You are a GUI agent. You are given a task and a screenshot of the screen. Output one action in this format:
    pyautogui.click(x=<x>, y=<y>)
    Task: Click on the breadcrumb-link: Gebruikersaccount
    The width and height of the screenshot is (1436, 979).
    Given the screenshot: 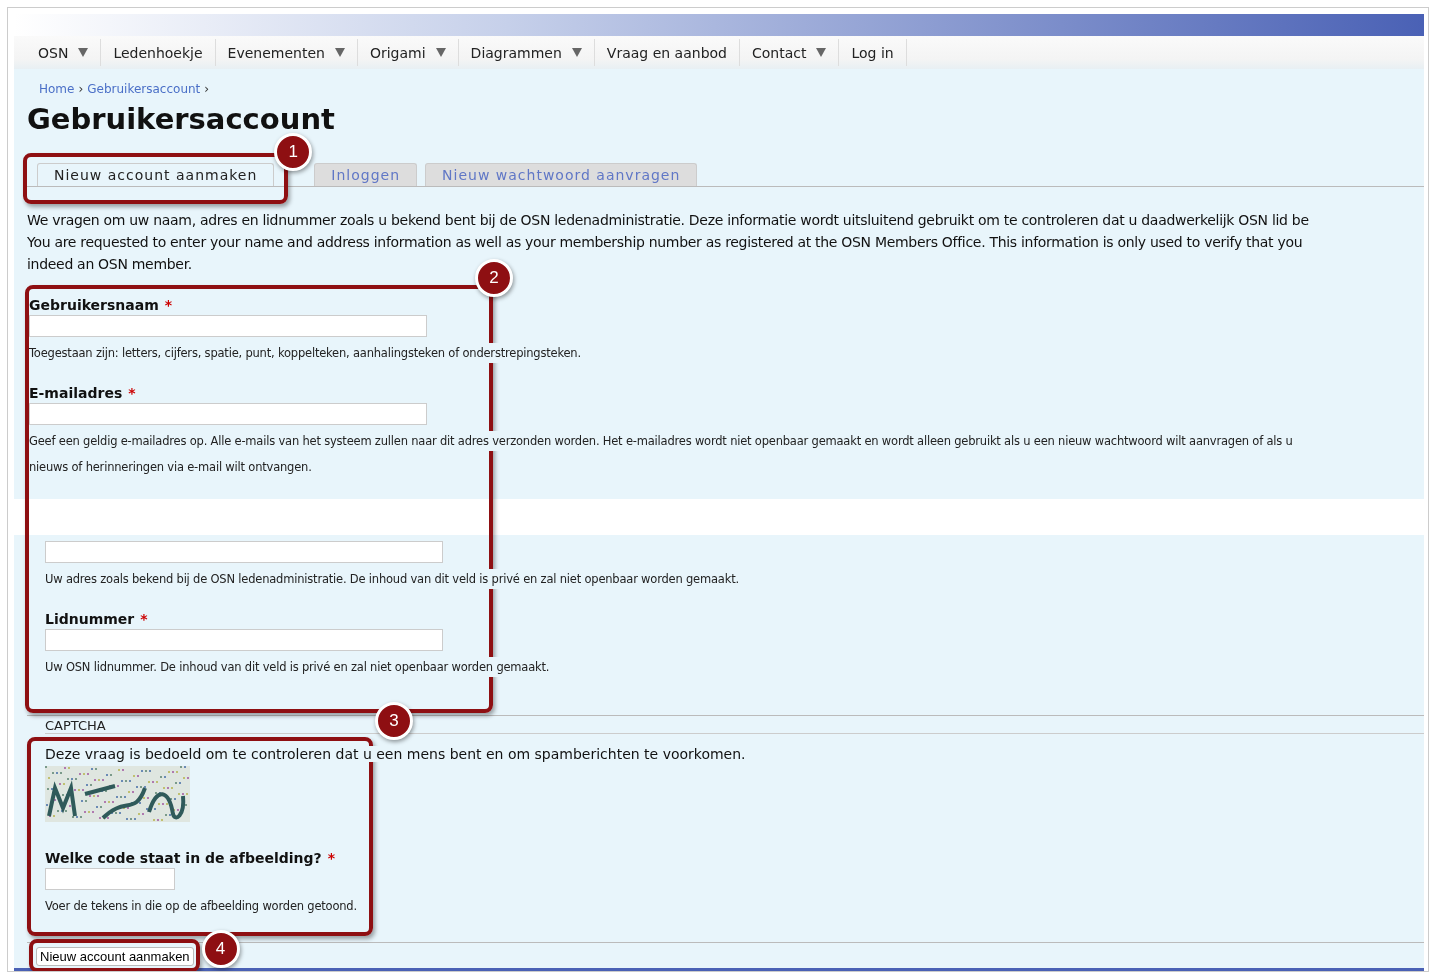 What is the action you would take?
    pyautogui.click(x=144, y=89)
    